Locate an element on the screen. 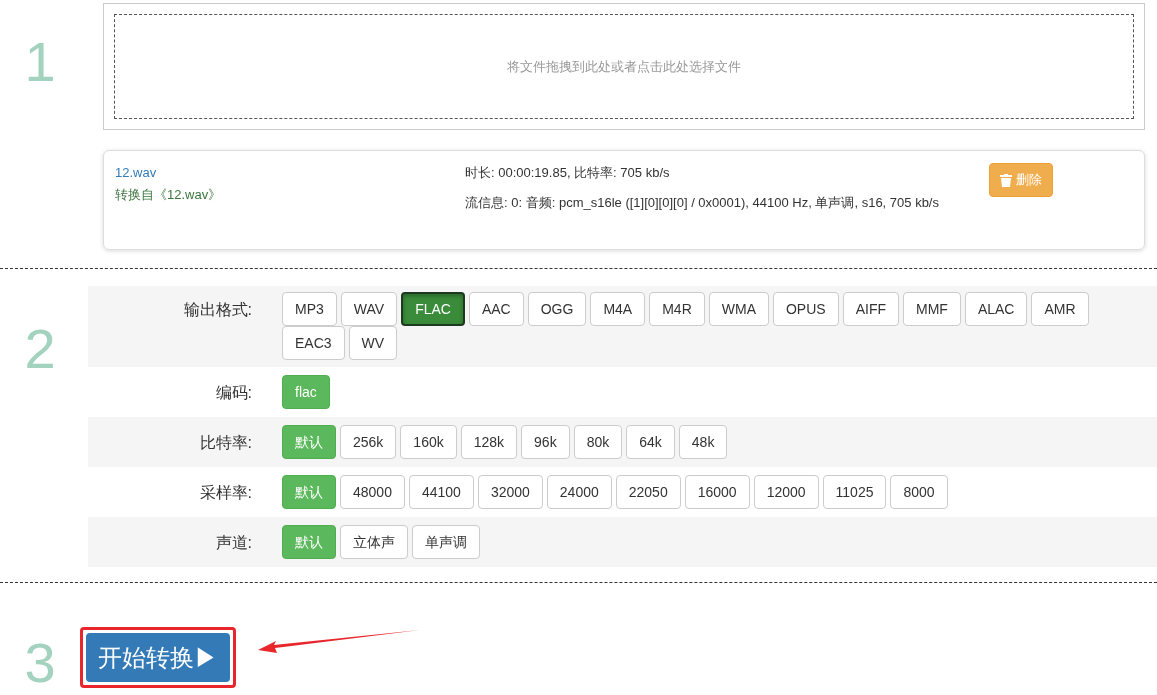  stream-info: 流信息: 0: 音频: pcm_s16le ([1][0][0][0] / 0x0001), 44100 Hz, 单声调, s16, 705 kb/s is located at coordinates (702, 202).